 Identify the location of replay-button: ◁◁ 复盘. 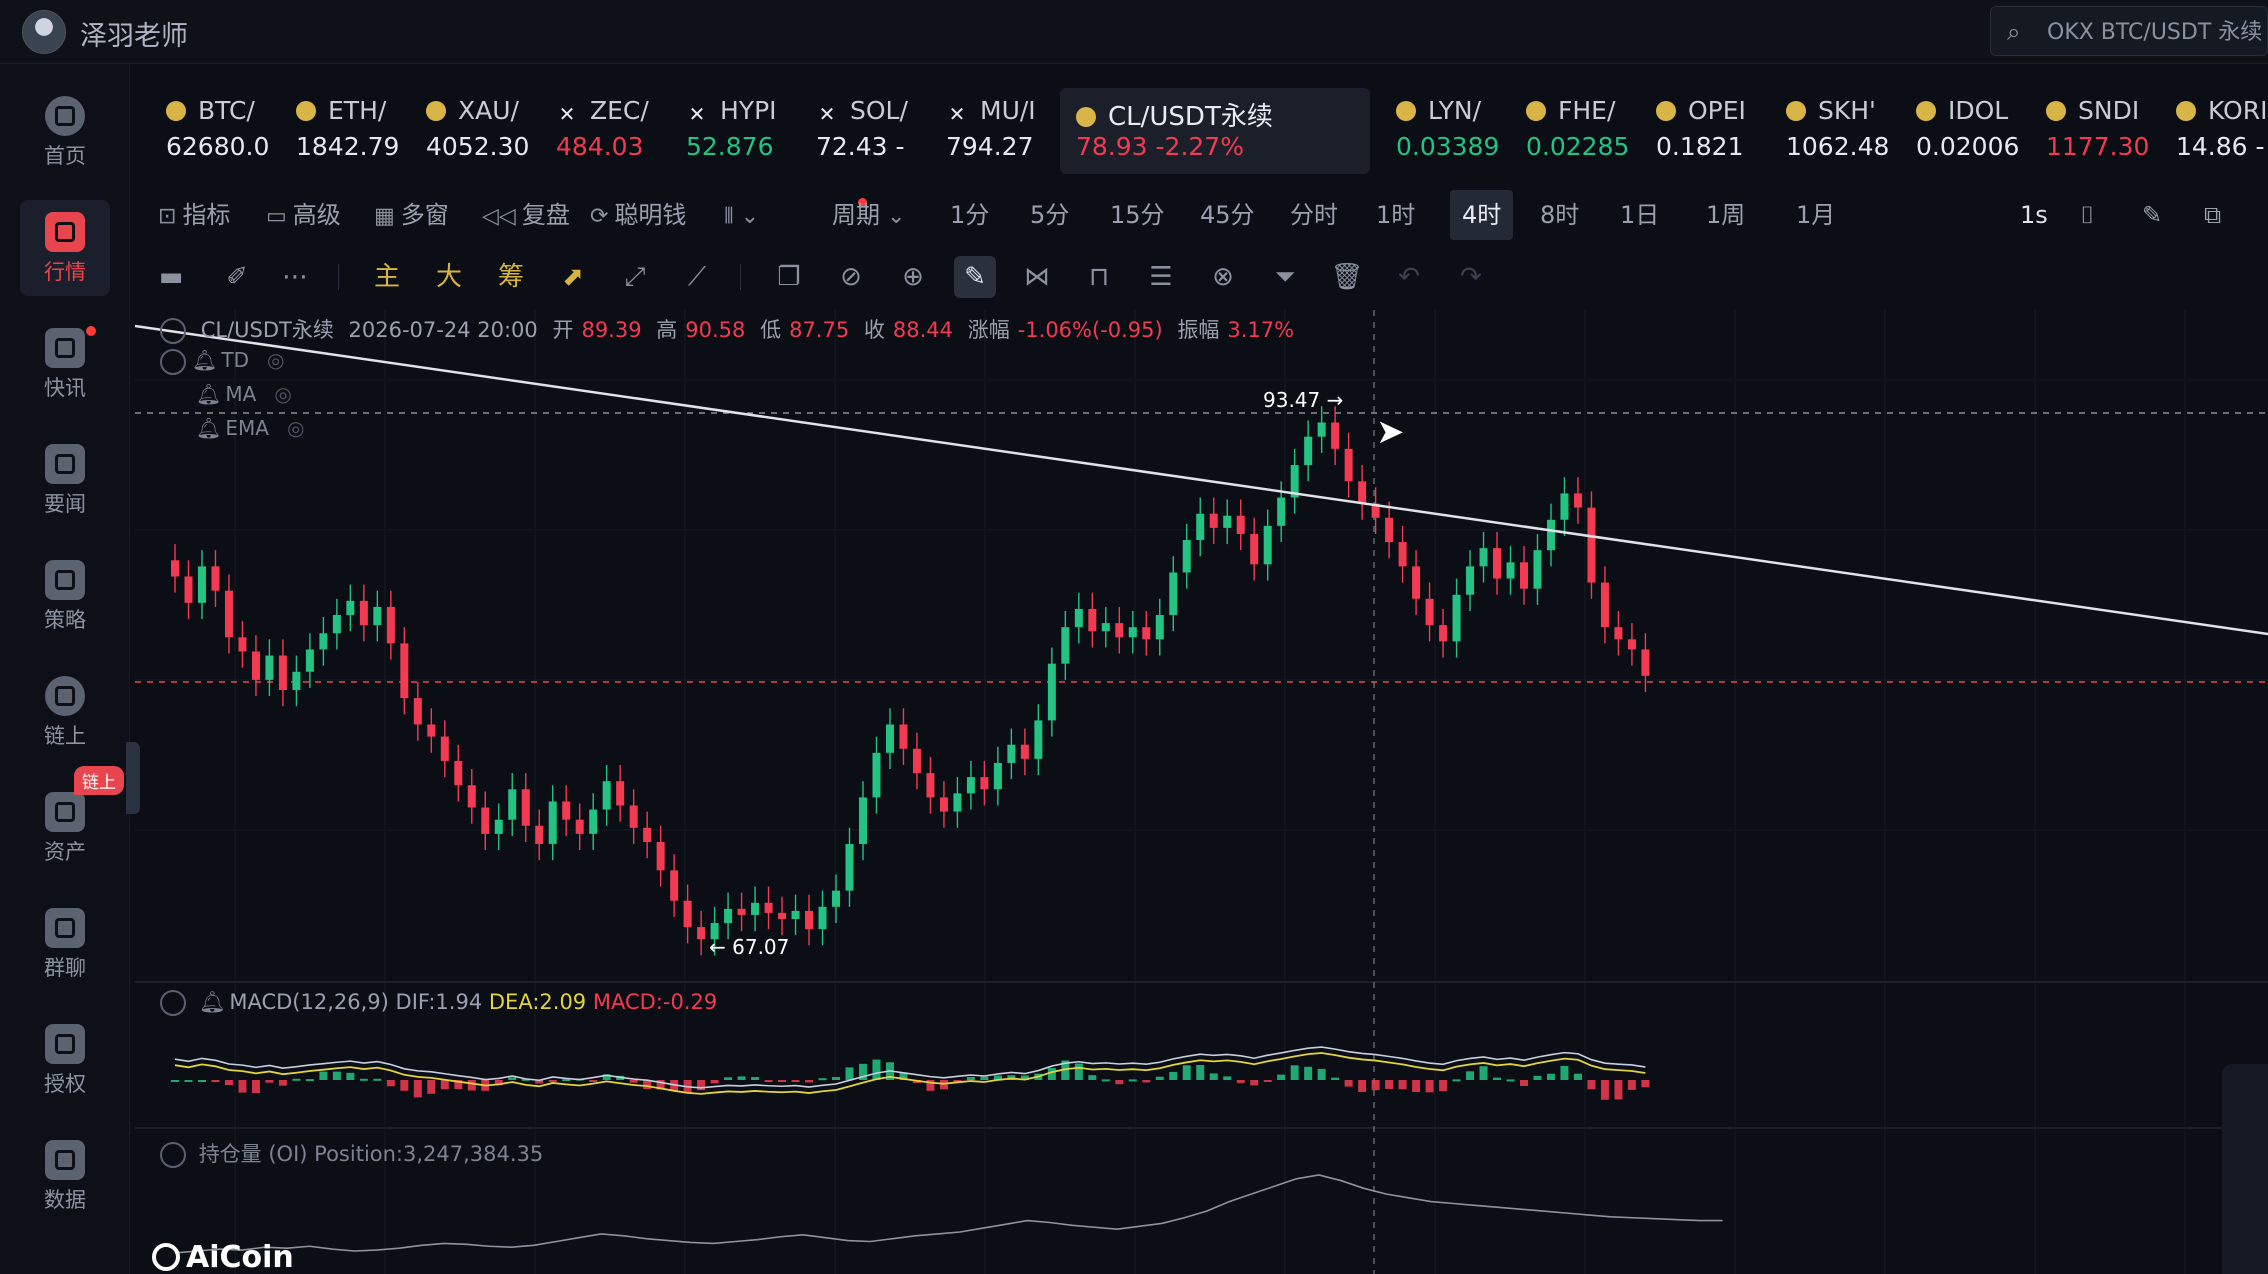
(526, 215).